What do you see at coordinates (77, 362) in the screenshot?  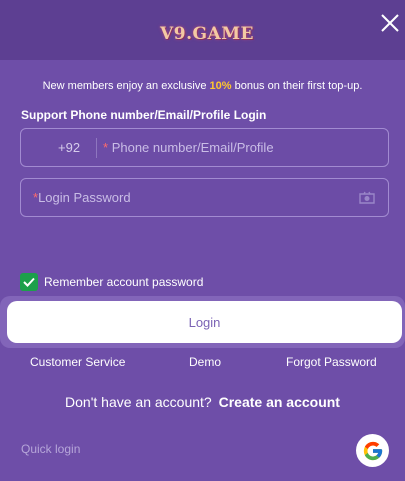 I see `customer-service-link: Customer Service` at bounding box center [77, 362].